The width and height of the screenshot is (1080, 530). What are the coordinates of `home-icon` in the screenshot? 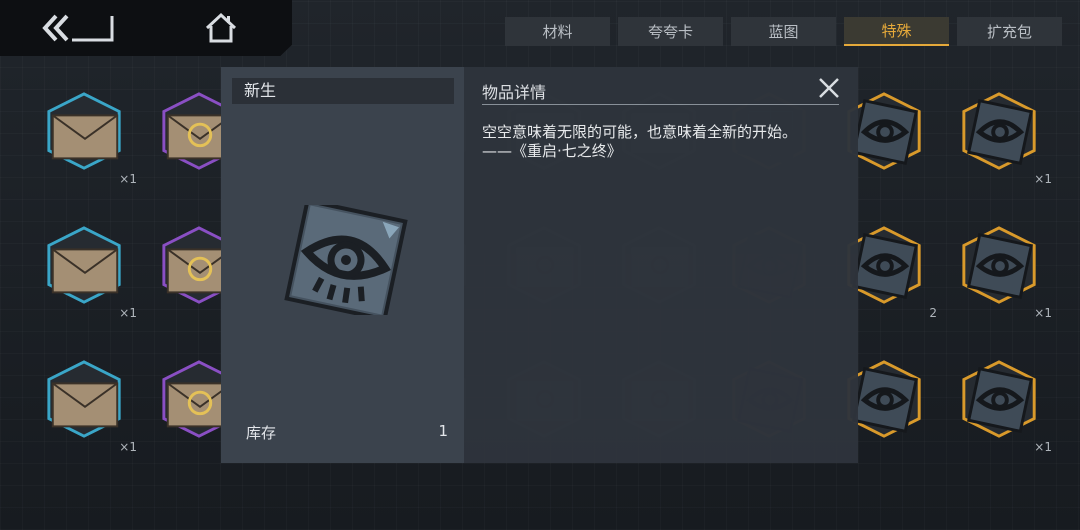 It's located at (221, 27).